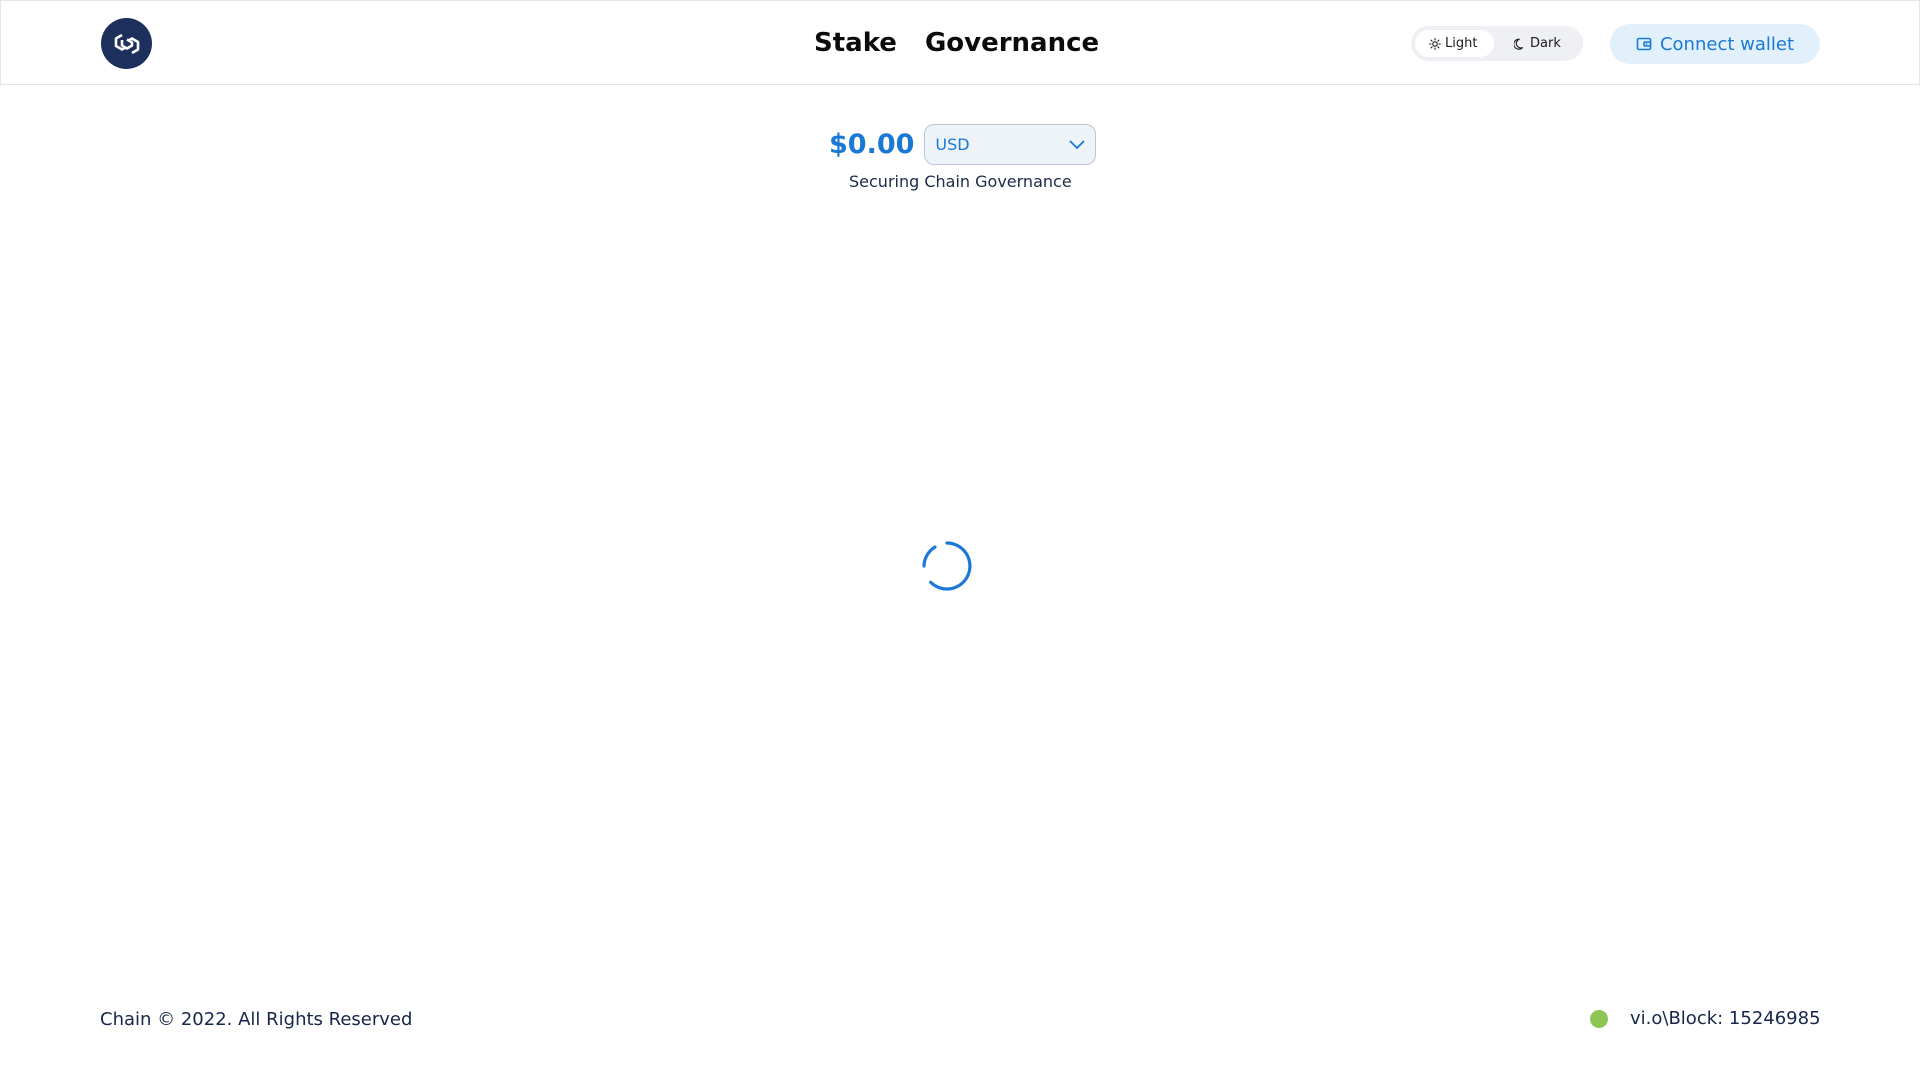 This screenshot has height=1080, width=1920. I want to click on main-nav: Stake Governance, so click(956, 43).